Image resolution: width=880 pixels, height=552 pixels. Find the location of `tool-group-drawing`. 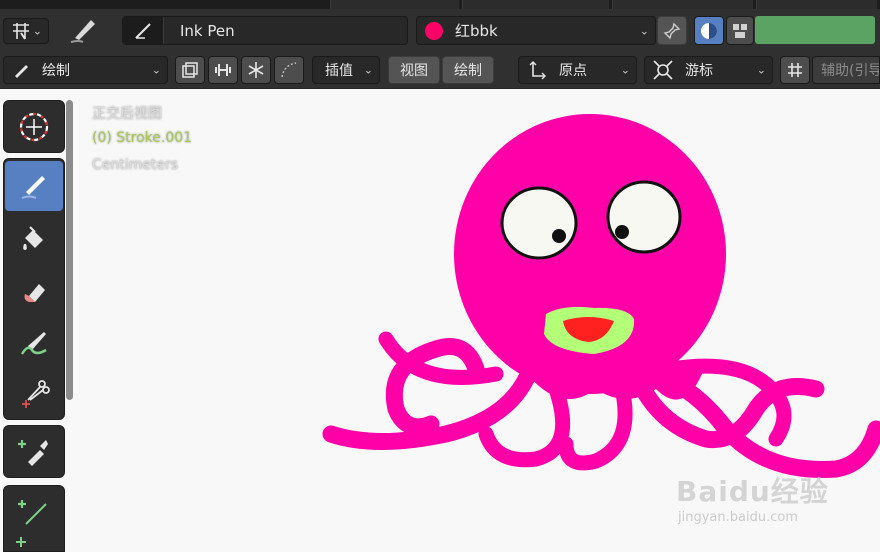

tool-group-drawing is located at coordinates (34, 289).